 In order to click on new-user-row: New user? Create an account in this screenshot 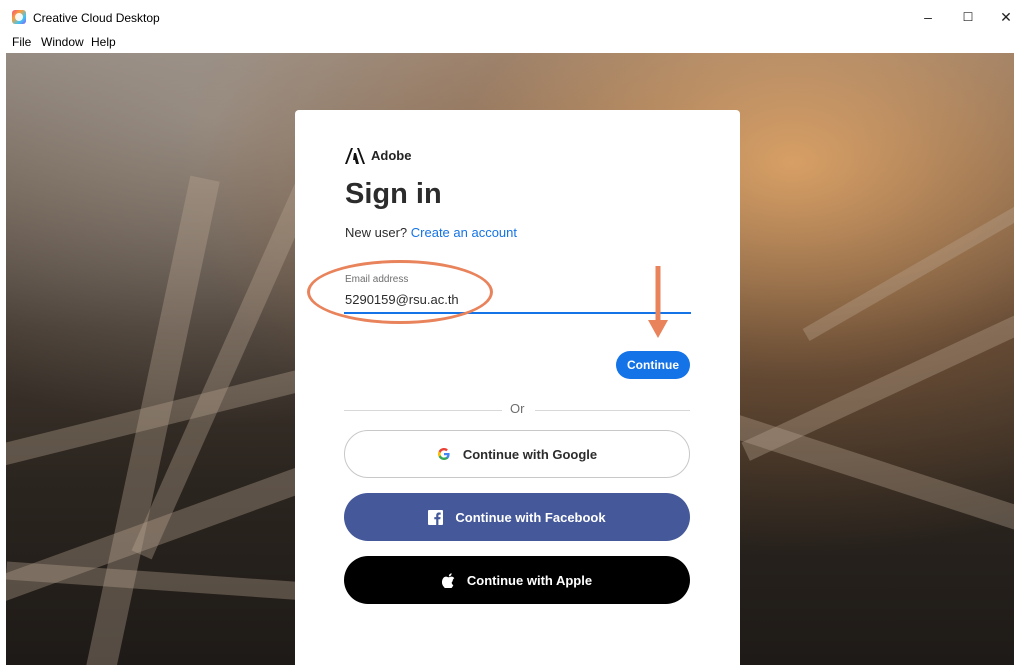, I will do `click(431, 232)`.